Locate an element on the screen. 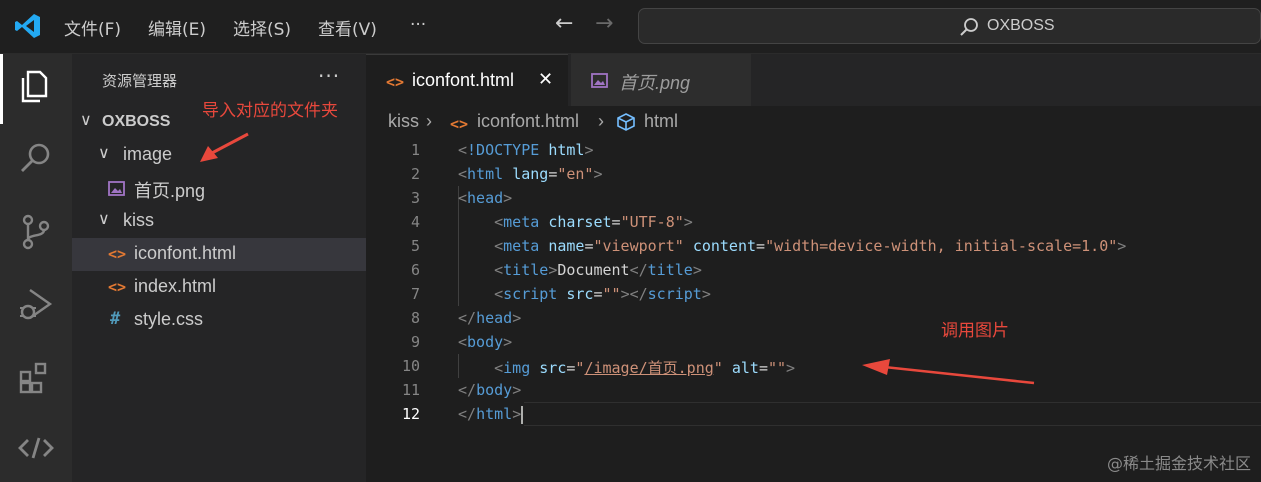 This screenshot has width=1261, height=482. editor-tabs: <> iconfont.html ✕ 首页.png is located at coordinates (813, 80).